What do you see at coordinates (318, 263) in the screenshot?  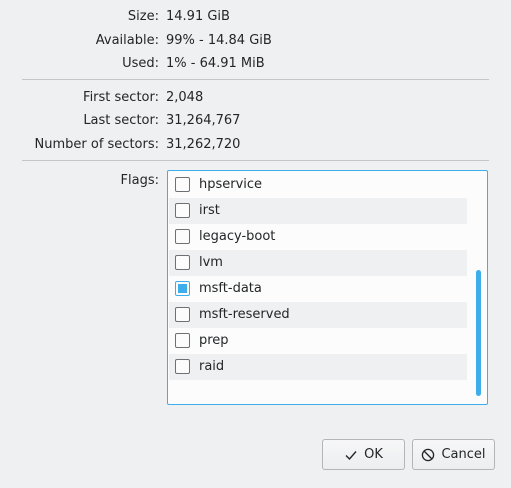 I see `flag-item-lvm: lvm` at bounding box center [318, 263].